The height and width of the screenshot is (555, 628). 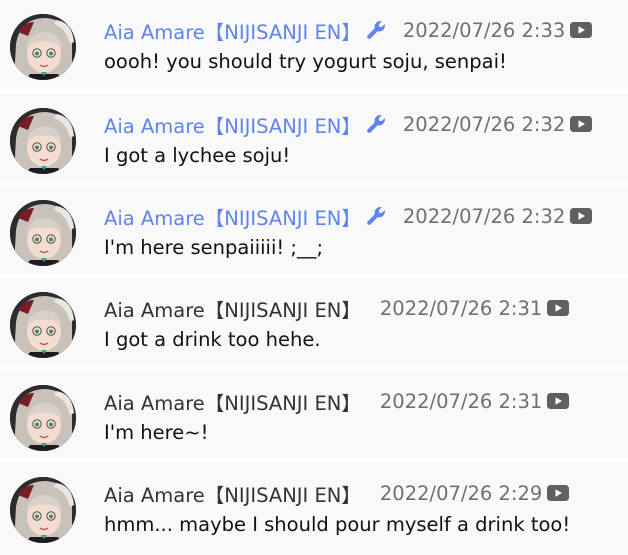 What do you see at coordinates (484, 30) in the screenshot?
I see `timestamp: 2022/07/26 2:33` at bounding box center [484, 30].